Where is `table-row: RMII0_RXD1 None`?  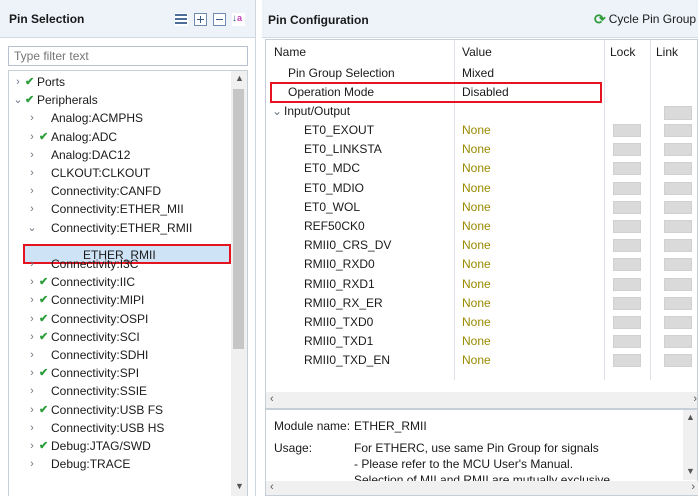 table-row: RMII0_RXD1 None is located at coordinates (481, 284).